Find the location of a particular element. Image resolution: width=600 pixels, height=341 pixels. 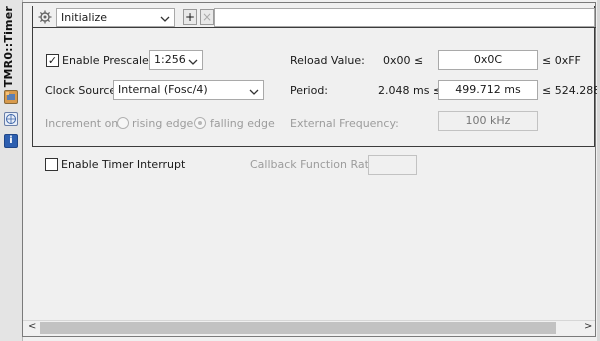

period-max: ≤ 524.288 is located at coordinates (571, 90).